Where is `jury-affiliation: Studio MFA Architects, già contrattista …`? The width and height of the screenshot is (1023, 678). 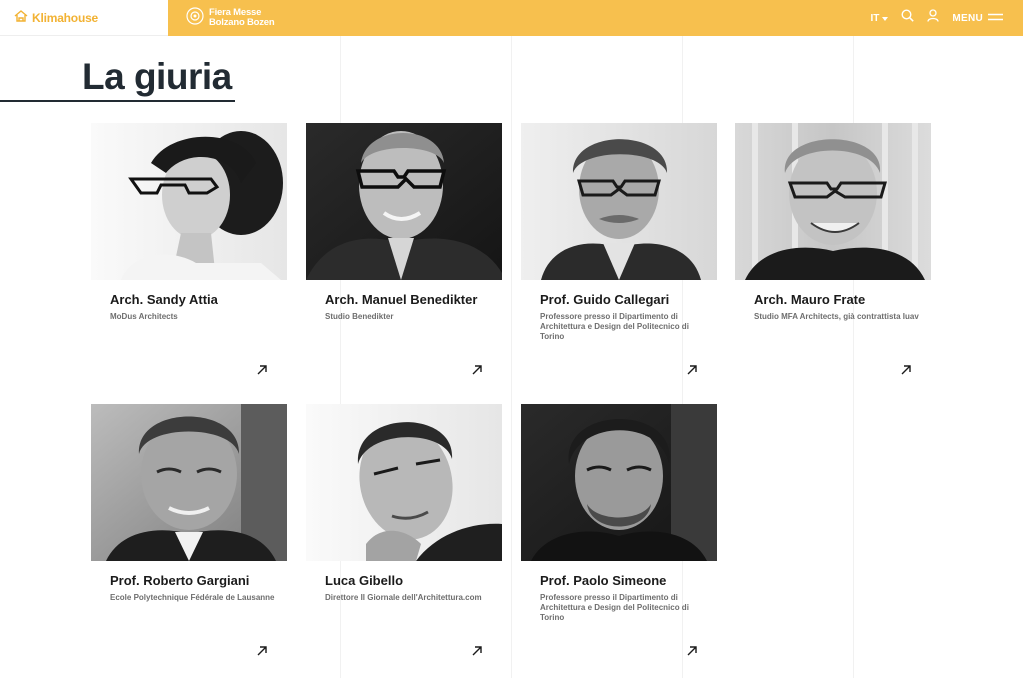 jury-affiliation: Studio MFA Architects, già contrattista … is located at coordinates (836, 316).